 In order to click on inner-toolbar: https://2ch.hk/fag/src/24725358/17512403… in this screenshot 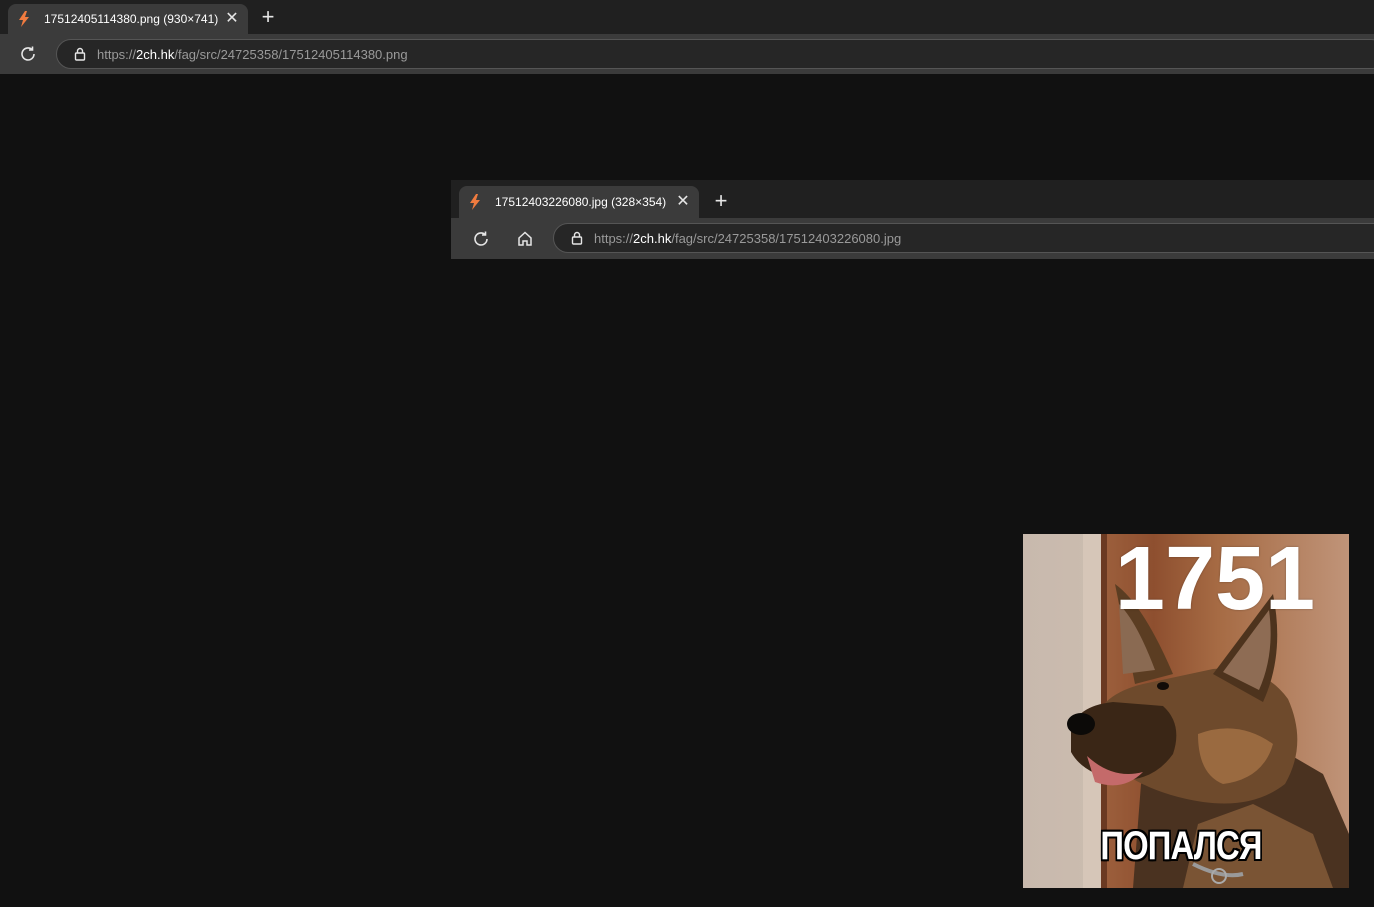, I will do `click(912, 238)`.